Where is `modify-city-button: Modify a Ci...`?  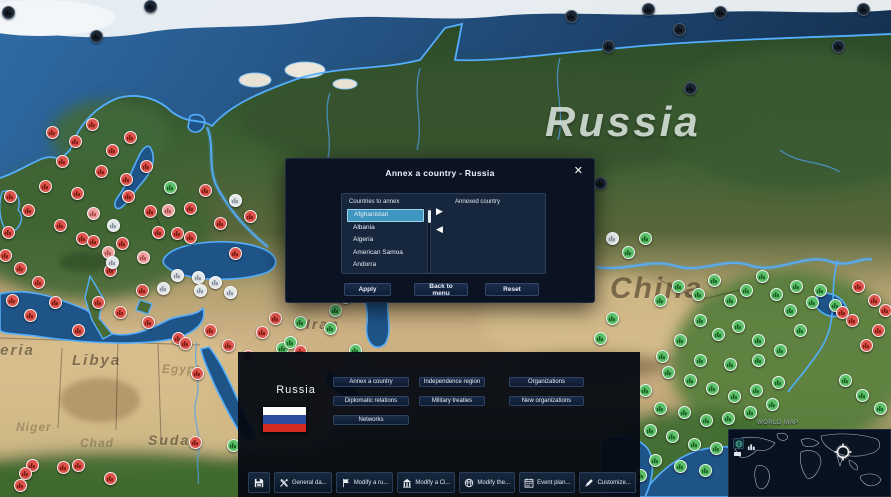 modify-city-button: Modify a Ci... is located at coordinates (426, 482).